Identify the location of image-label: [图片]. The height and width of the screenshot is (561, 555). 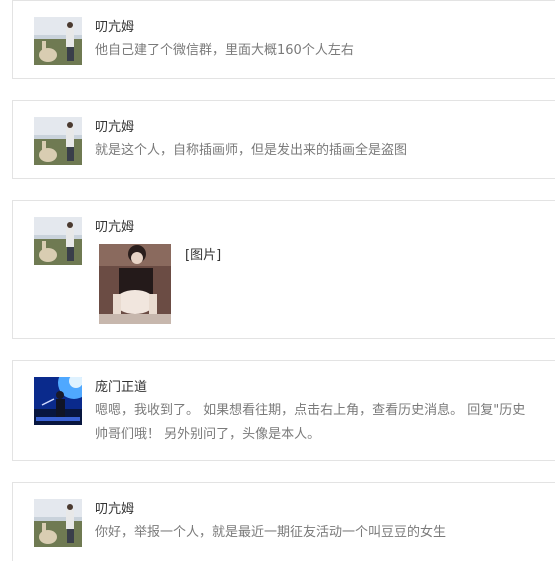
(203, 255).